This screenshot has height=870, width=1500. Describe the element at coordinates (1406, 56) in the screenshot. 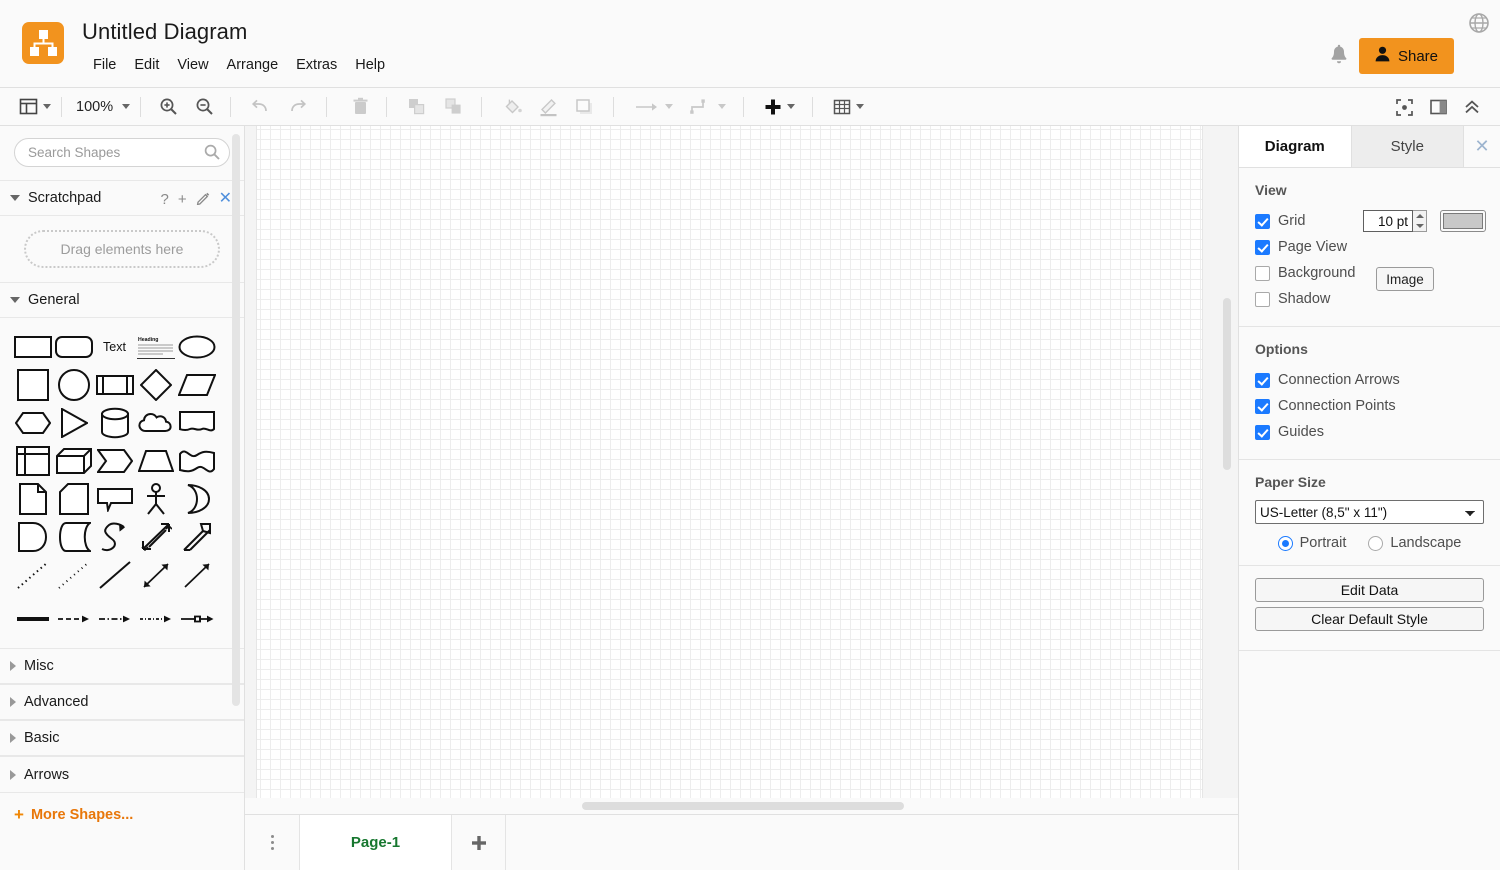

I see `share-button: Share` at that location.